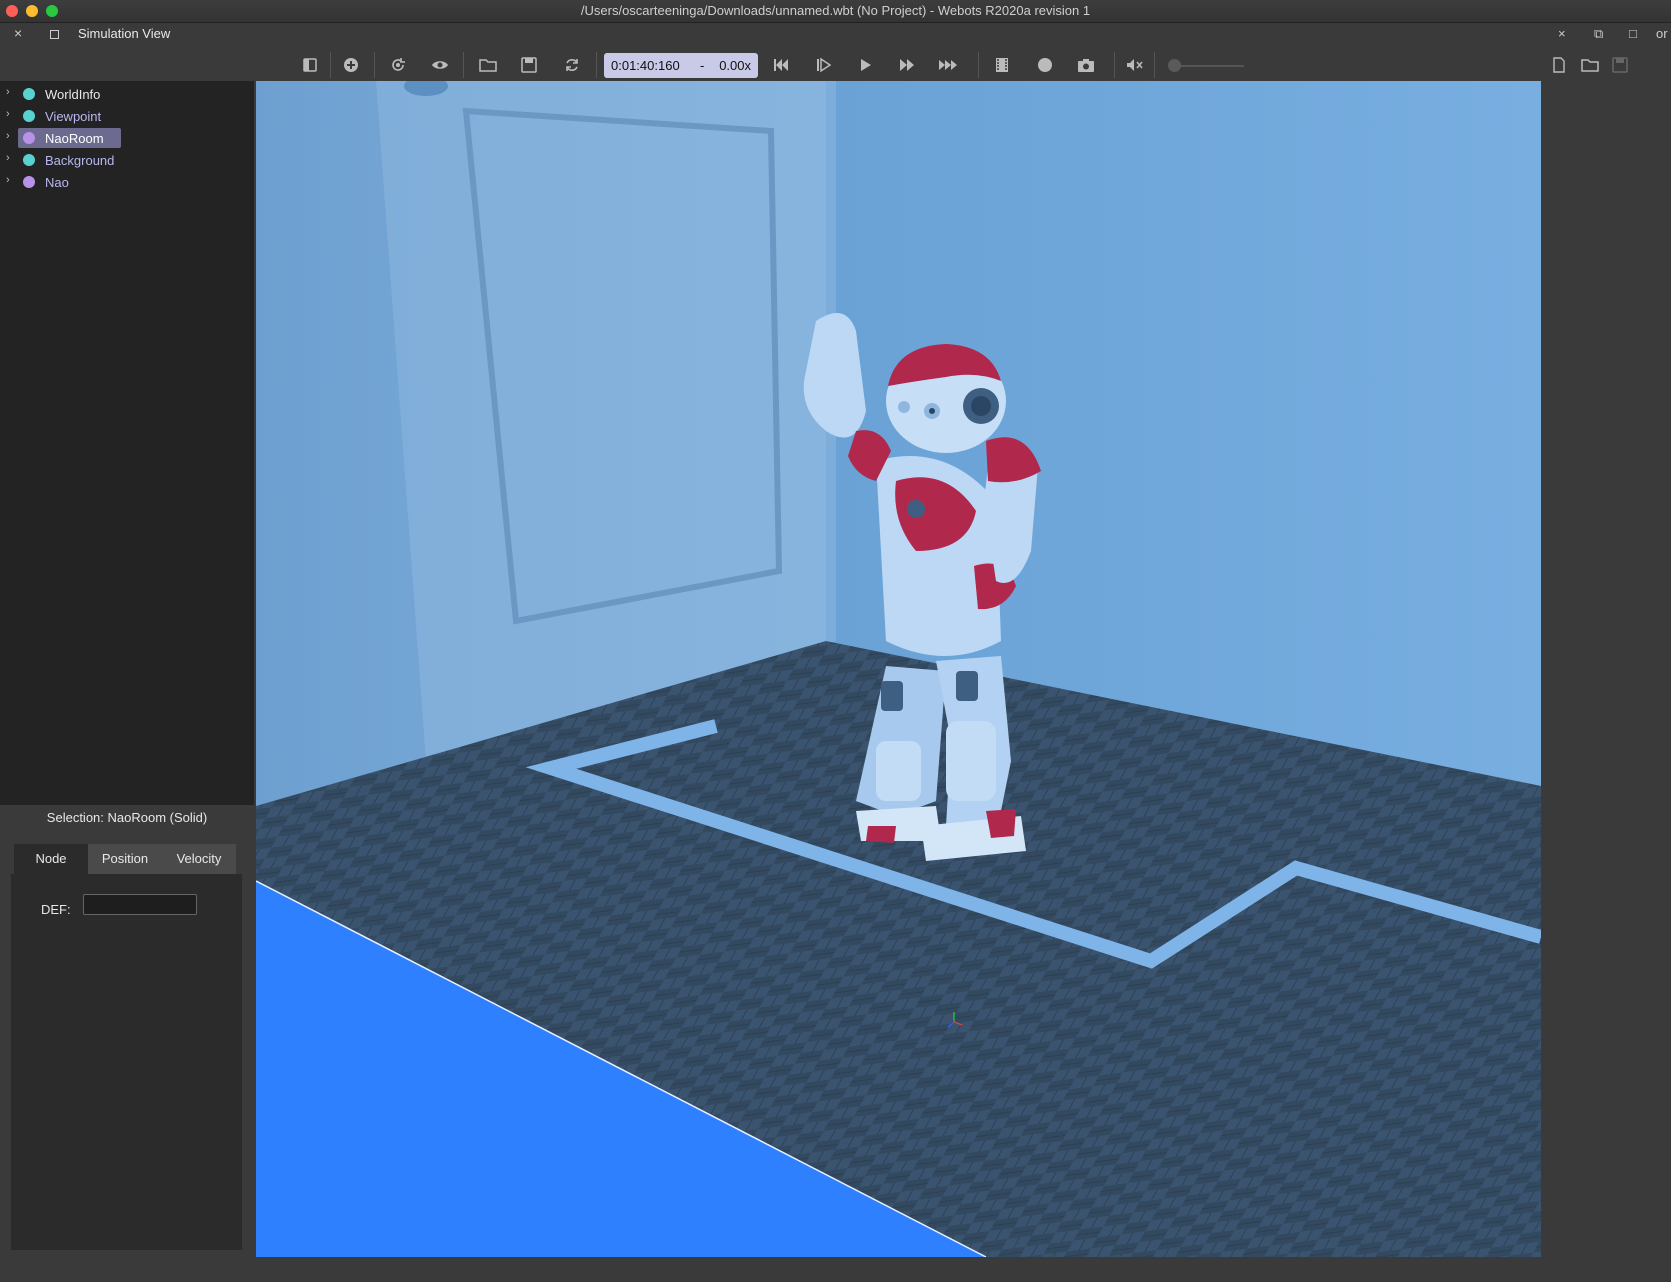  Describe the element at coordinates (351, 65) in the screenshot. I see `add-node-icon` at that location.